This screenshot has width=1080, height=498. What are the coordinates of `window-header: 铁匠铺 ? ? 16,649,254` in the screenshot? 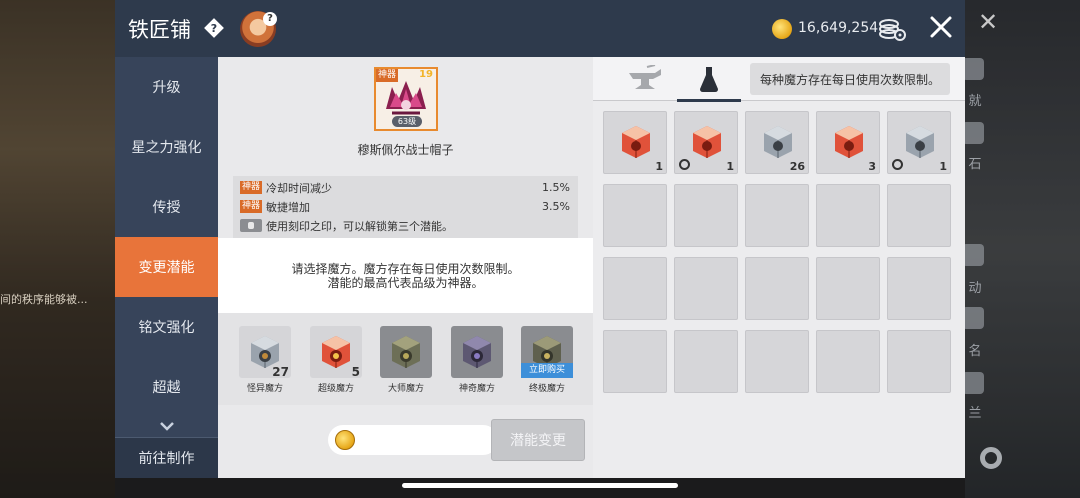 It's located at (540, 28).